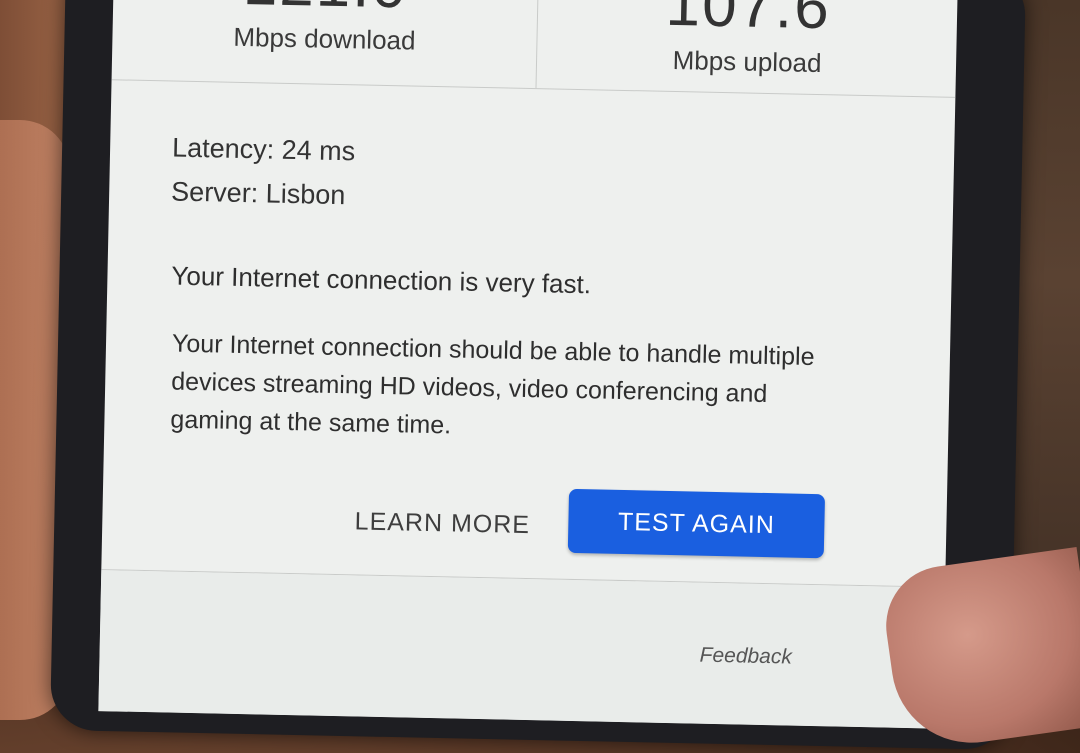  I want to click on connection-details: Latency: 24 ms Server: Lisbon, so click(542, 184).